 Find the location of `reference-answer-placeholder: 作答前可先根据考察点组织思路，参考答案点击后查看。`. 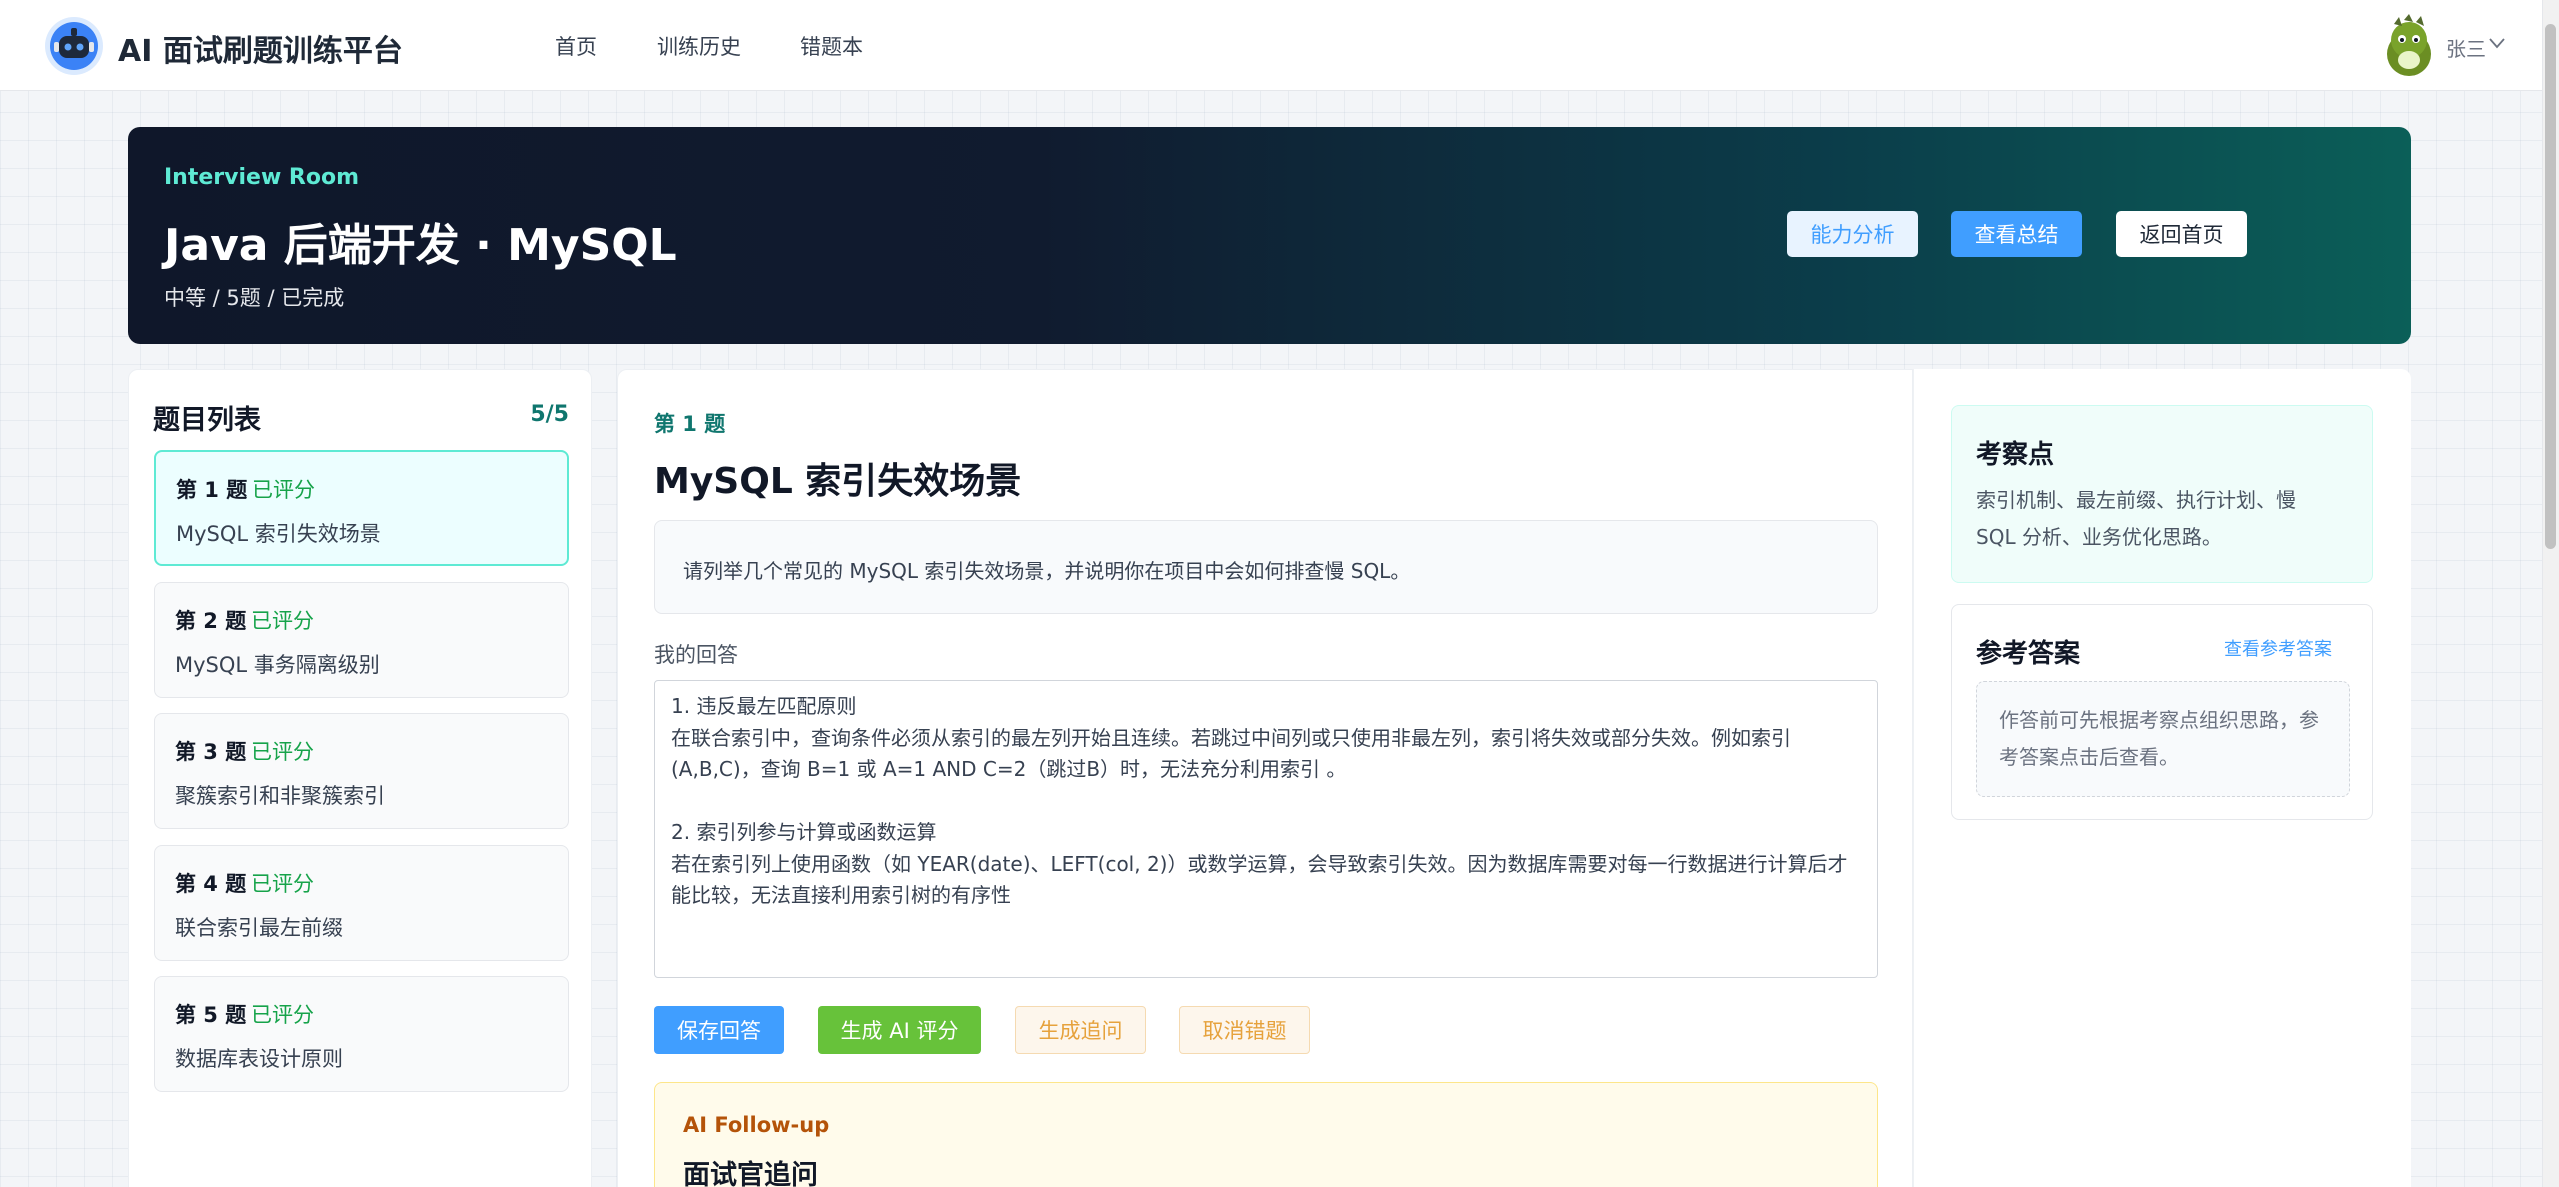

reference-answer-placeholder: 作答前可先根据考察点组织思路，参考答案点击后查看。 is located at coordinates (2159, 738).